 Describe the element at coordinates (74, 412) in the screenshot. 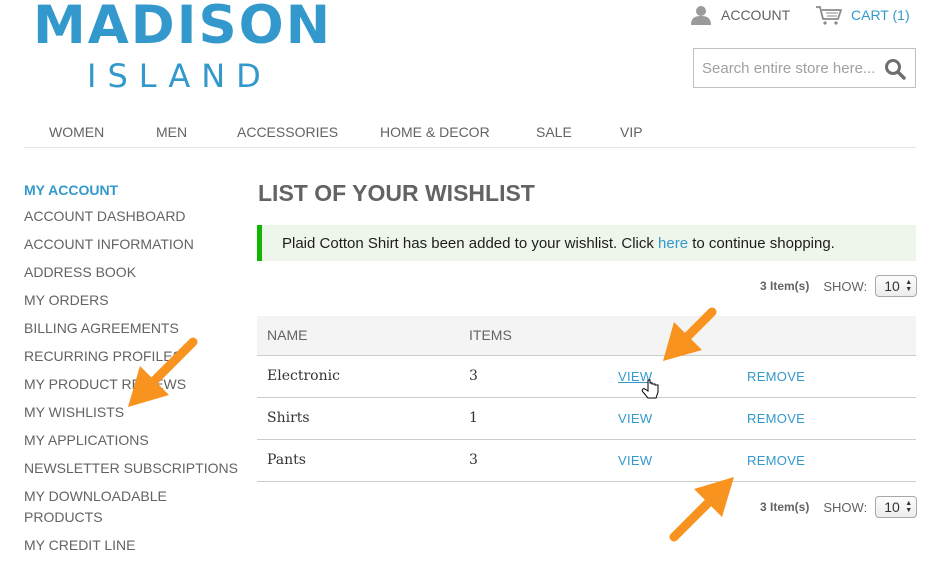

I see `sidebar-item-my-wishlists: MY WISHLISTS` at that location.